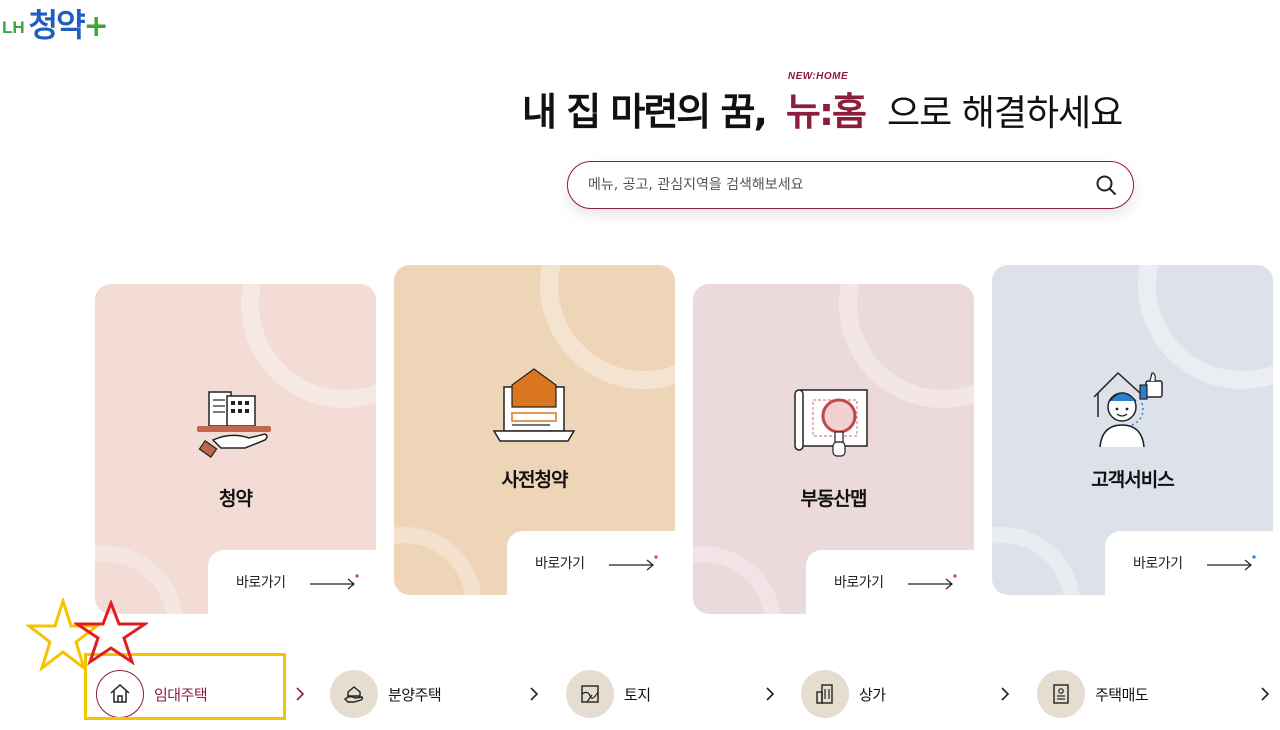 This screenshot has height=730, width=1280. Describe the element at coordinates (533, 405) in the screenshot. I see `laptop-house-icon` at that location.